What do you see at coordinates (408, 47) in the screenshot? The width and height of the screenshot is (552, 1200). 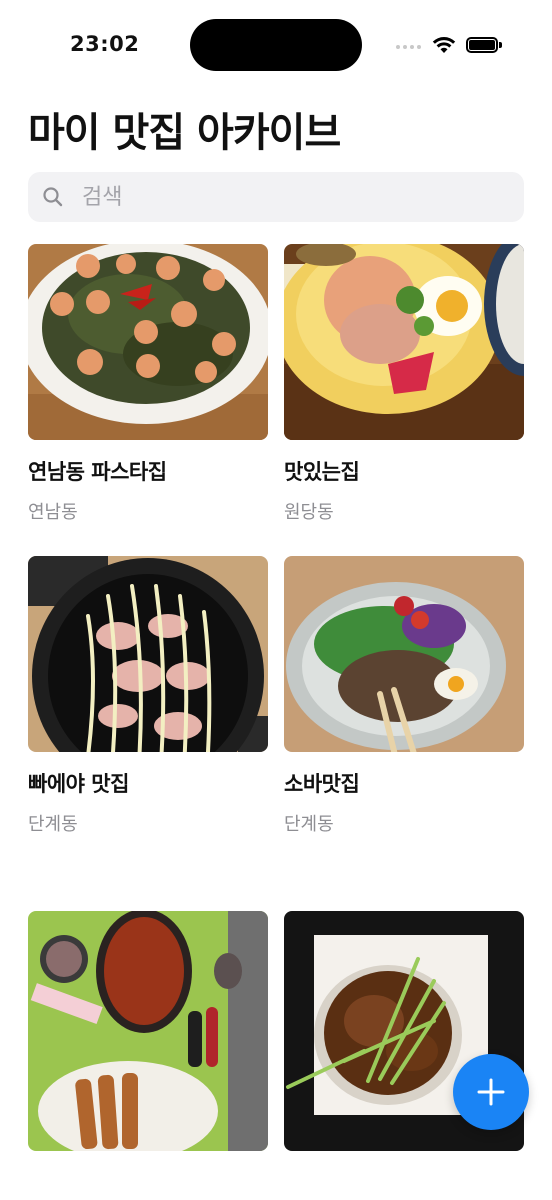 I see `cellular-signal-icon` at bounding box center [408, 47].